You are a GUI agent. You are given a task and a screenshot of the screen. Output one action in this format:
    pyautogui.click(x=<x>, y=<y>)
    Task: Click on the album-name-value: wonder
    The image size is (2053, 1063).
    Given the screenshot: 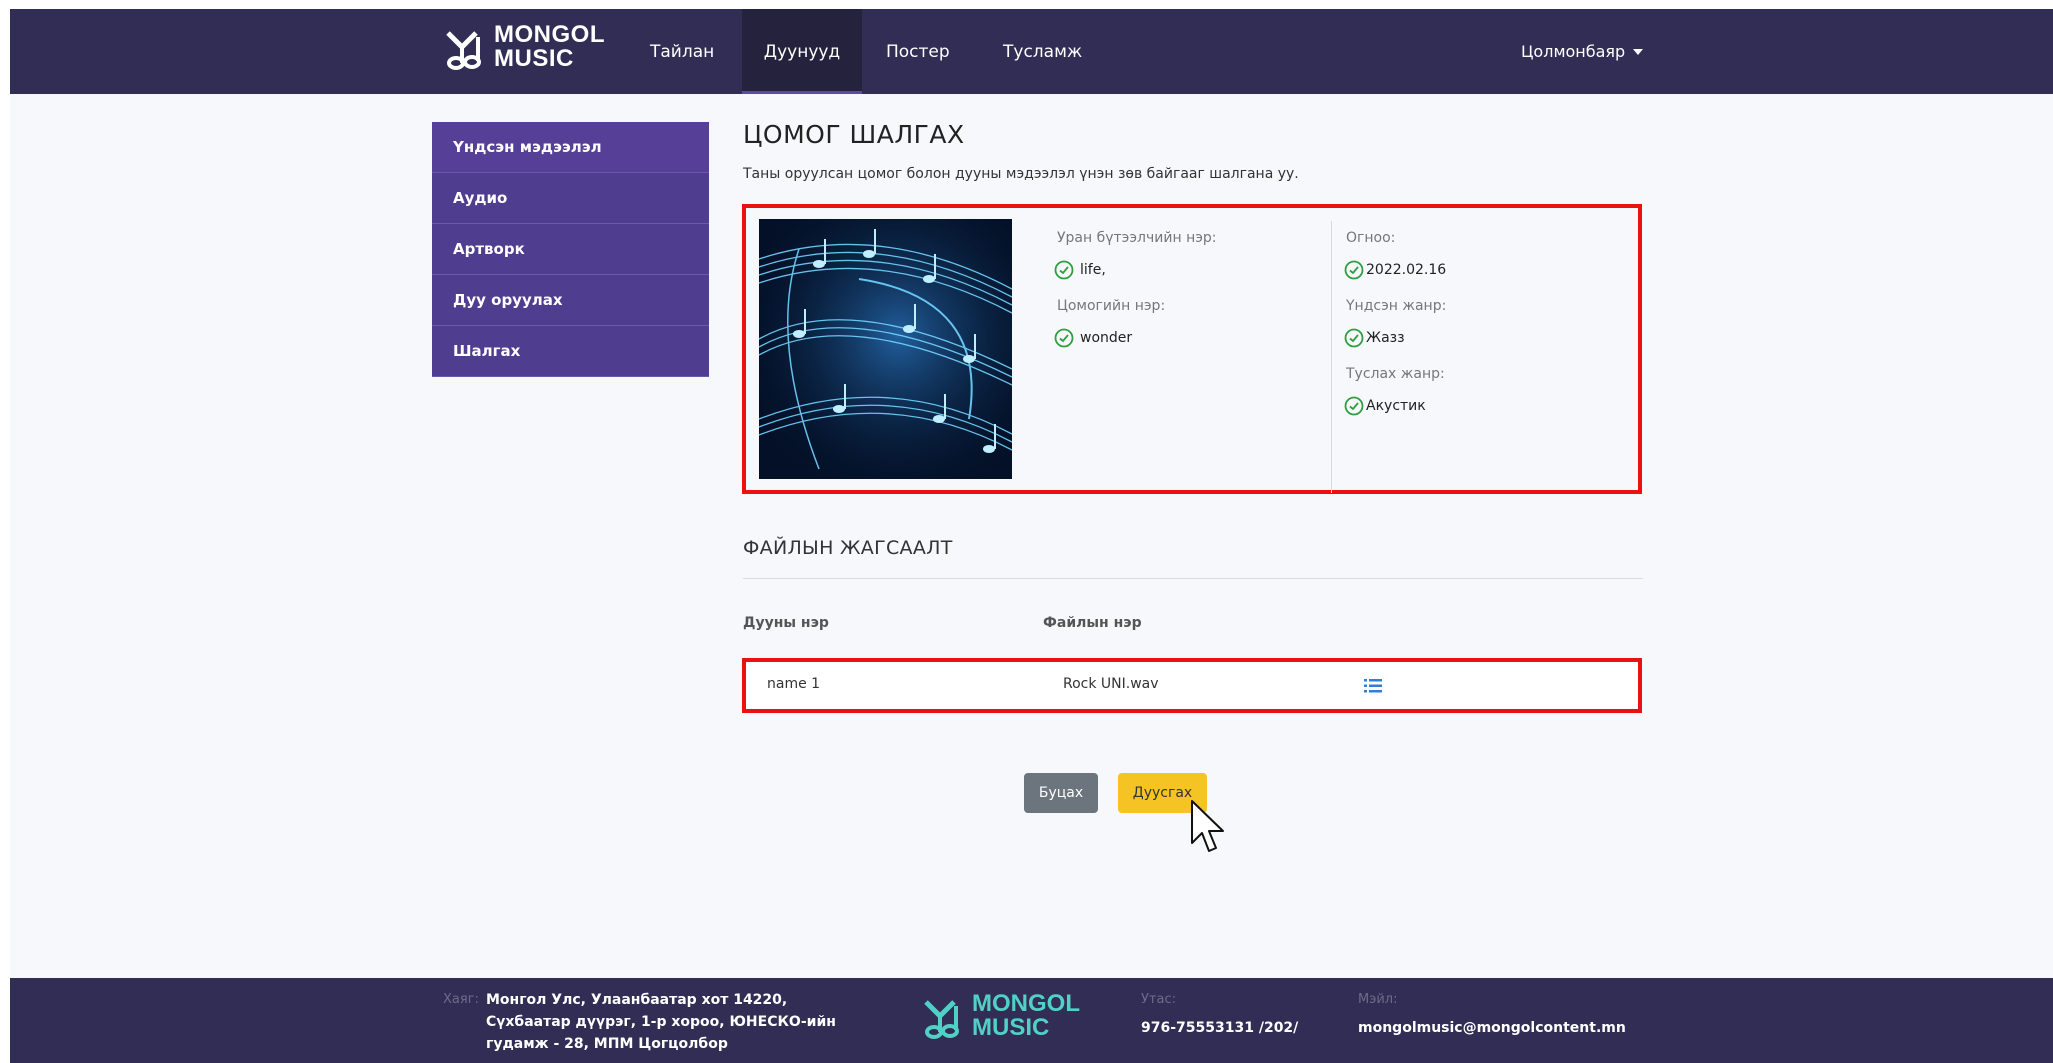 What is the action you would take?
    pyautogui.click(x=1093, y=338)
    